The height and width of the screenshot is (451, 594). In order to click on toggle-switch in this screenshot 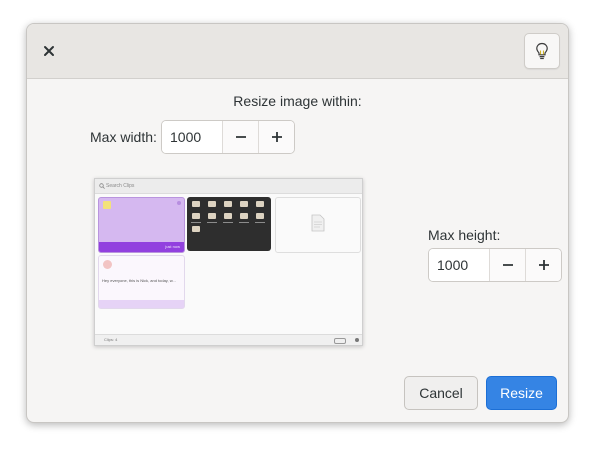, I will do `click(340, 341)`.